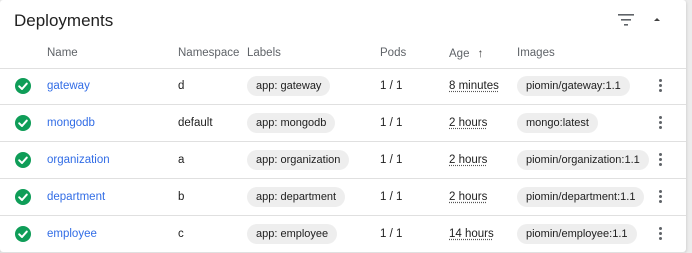 The width and height of the screenshot is (692, 253). What do you see at coordinates (343, 54) in the screenshot?
I see `table-header: Name Namespace Labels Pods Age ↑ Images` at bounding box center [343, 54].